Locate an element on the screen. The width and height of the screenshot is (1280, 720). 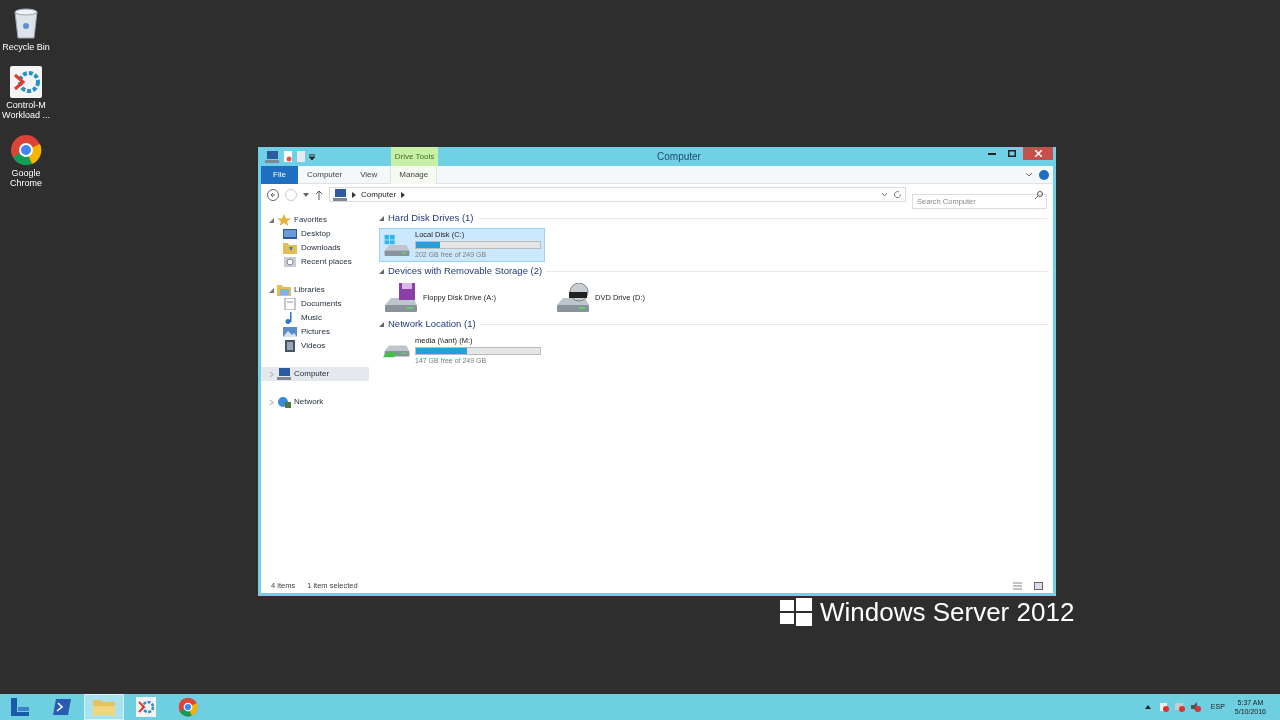
monitor-icon is located at coordinates (290, 234).